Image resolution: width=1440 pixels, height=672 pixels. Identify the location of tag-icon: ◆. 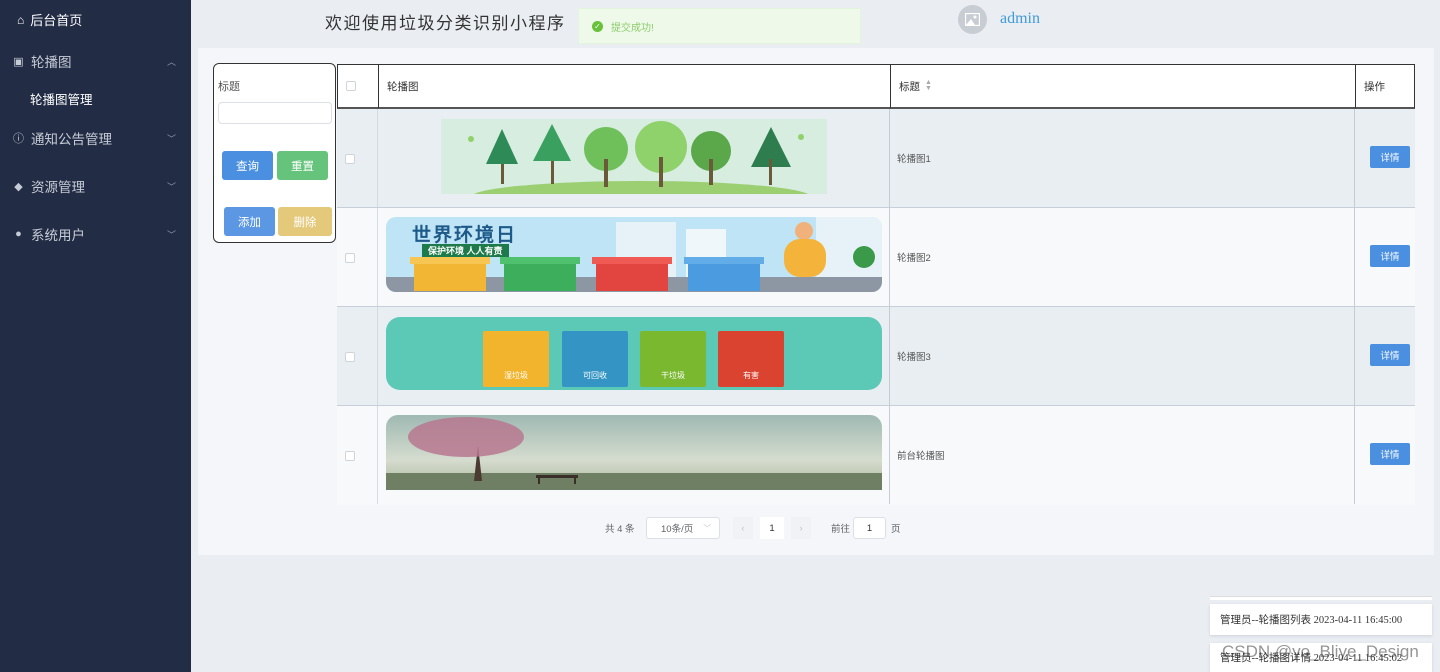
(18, 186).